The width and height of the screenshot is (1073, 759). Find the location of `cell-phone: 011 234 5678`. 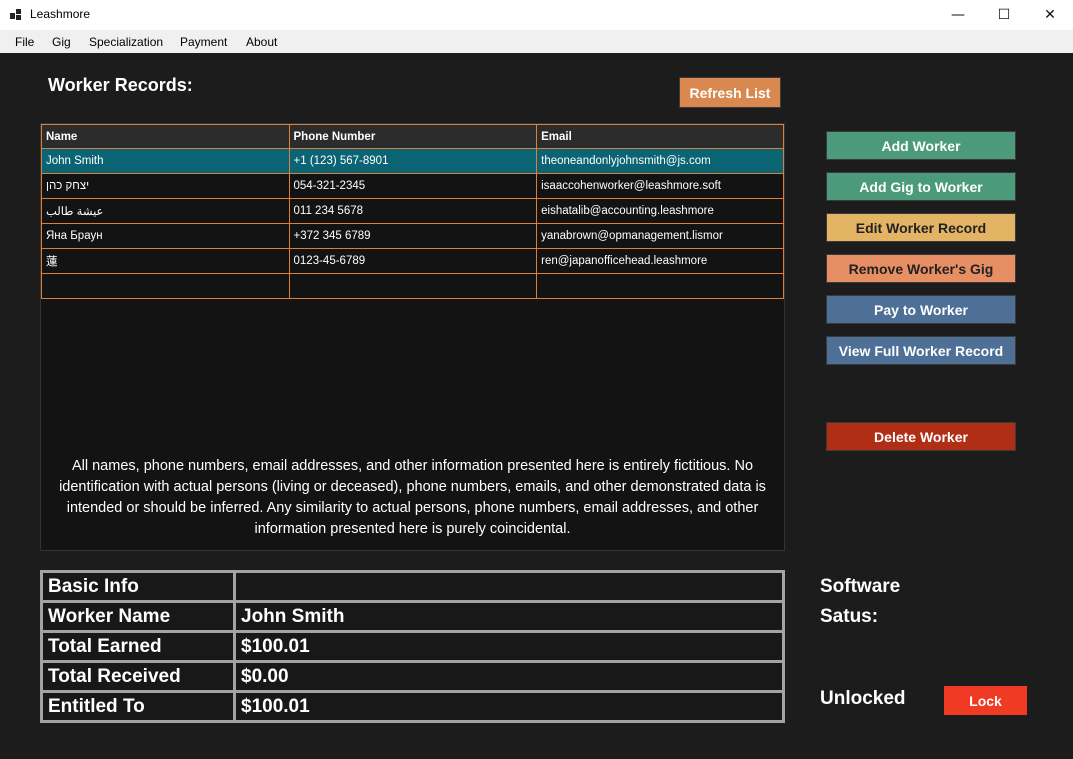

cell-phone: 011 234 5678 is located at coordinates (413, 211).